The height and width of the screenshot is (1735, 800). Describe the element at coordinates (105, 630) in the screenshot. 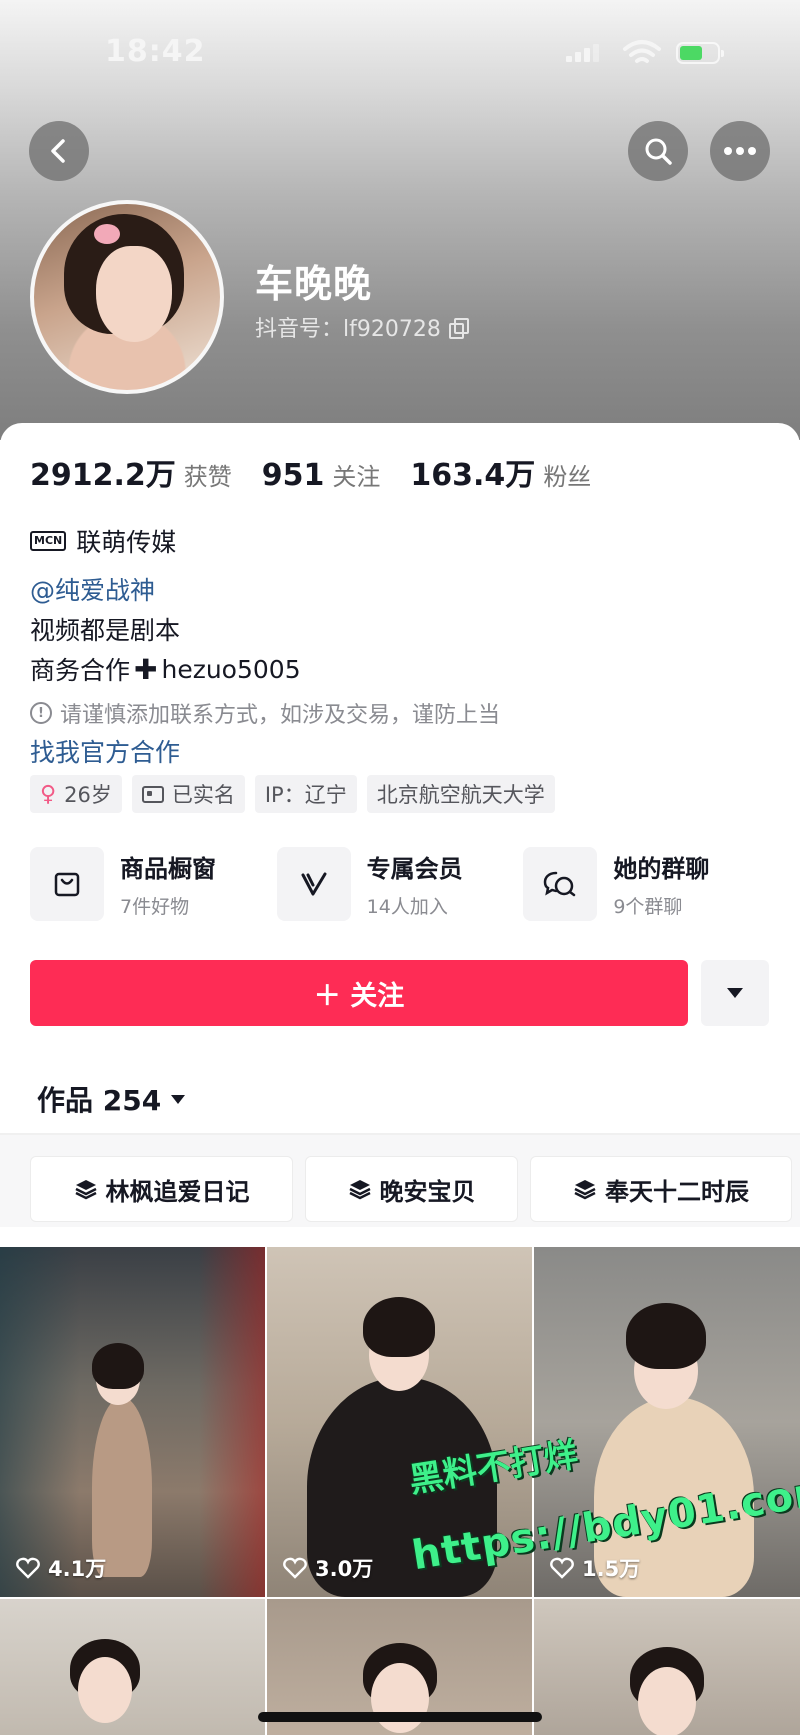

I see `bio-text-line: 视频都是剧本` at that location.